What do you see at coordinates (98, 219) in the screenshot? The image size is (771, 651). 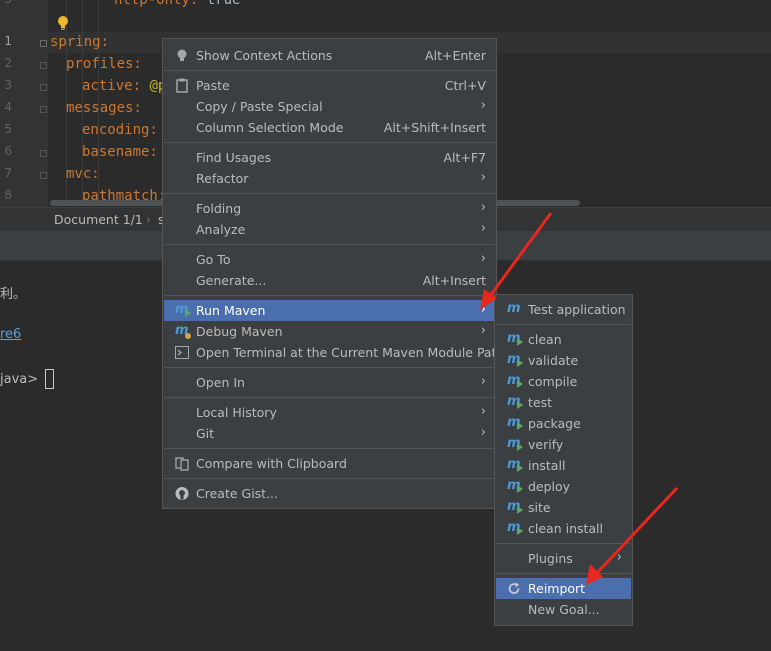 I see `breadcrumb-document: Document 1/1` at bounding box center [98, 219].